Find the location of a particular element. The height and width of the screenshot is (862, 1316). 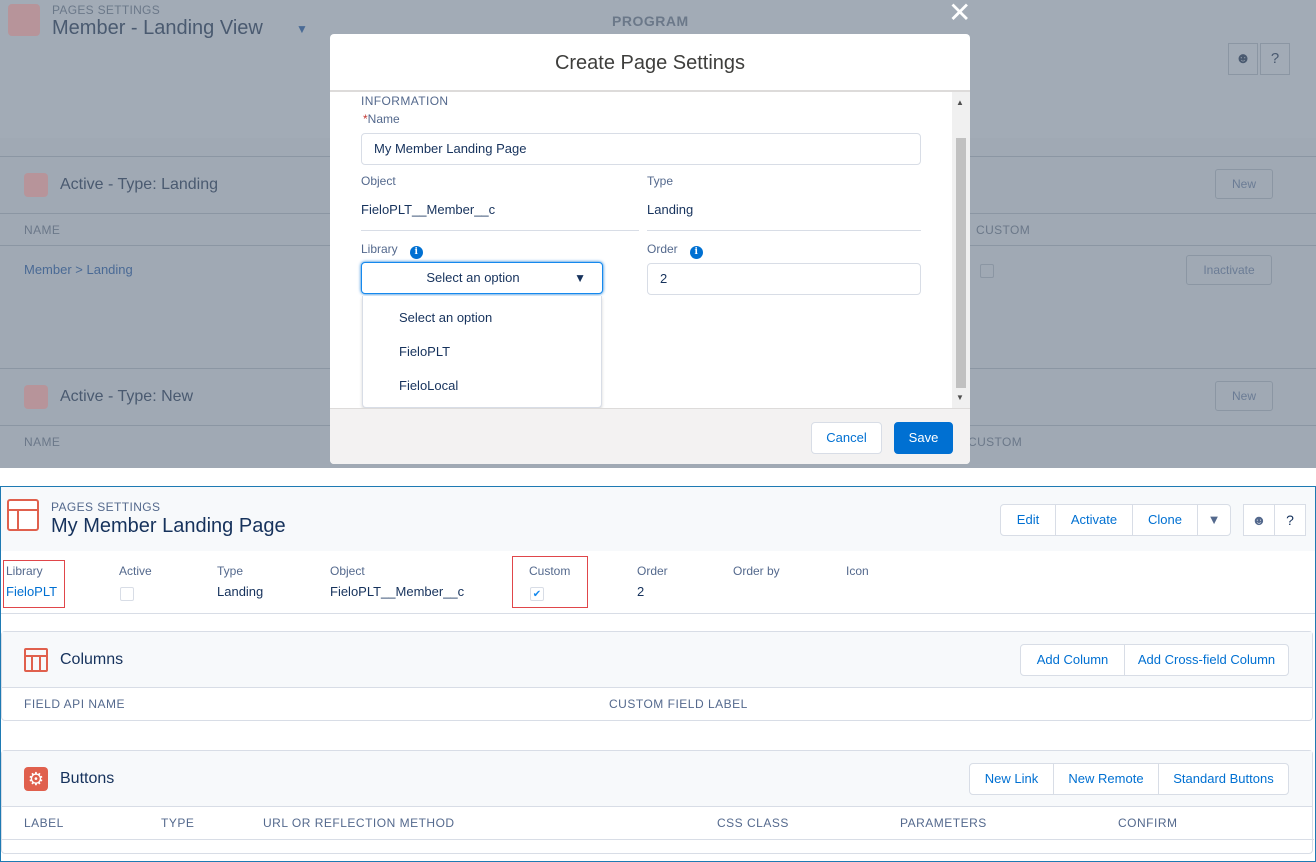

buttons-action-group: New Link New Remote Standard Buttons is located at coordinates (1129, 779).